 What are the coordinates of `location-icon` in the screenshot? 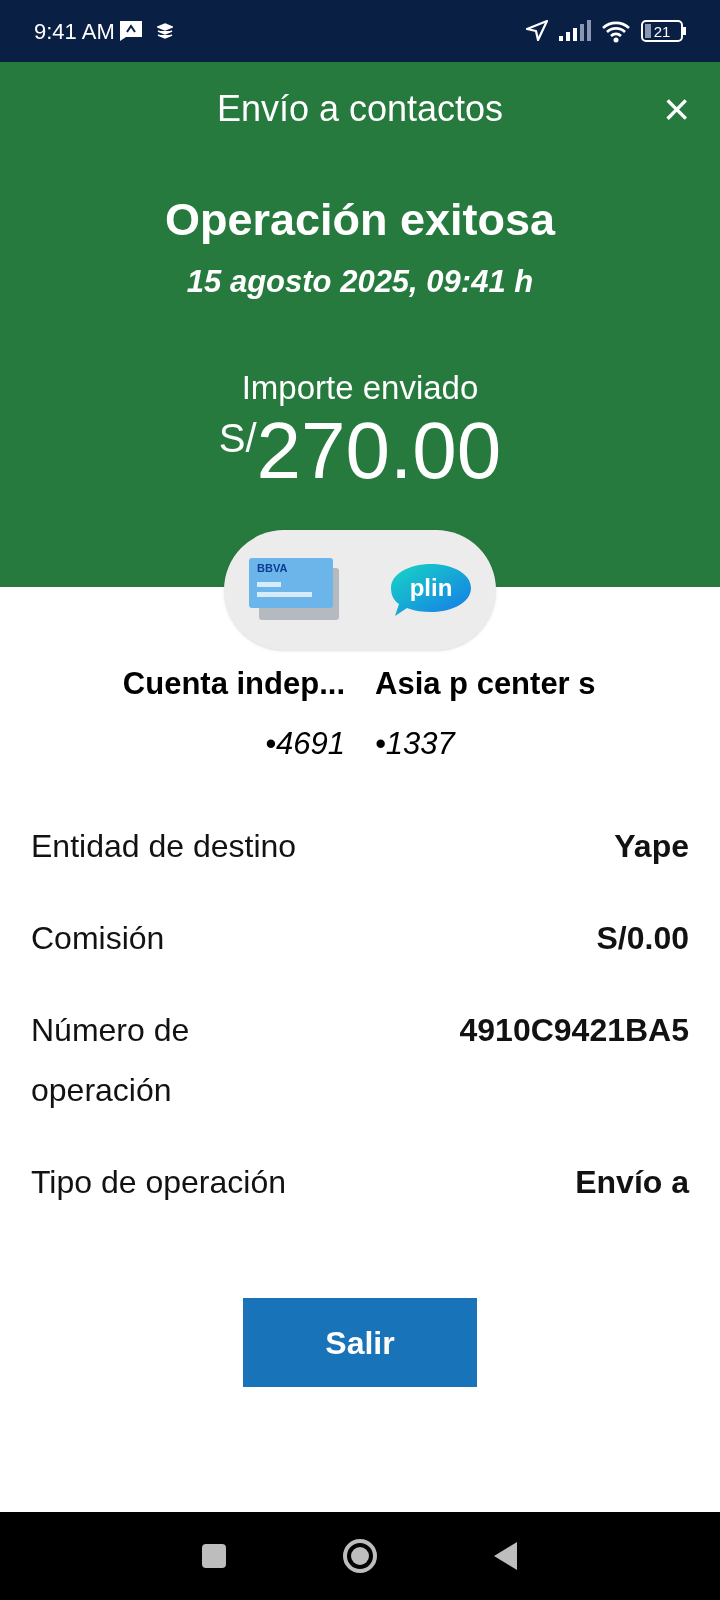 It's located at (537, 31).